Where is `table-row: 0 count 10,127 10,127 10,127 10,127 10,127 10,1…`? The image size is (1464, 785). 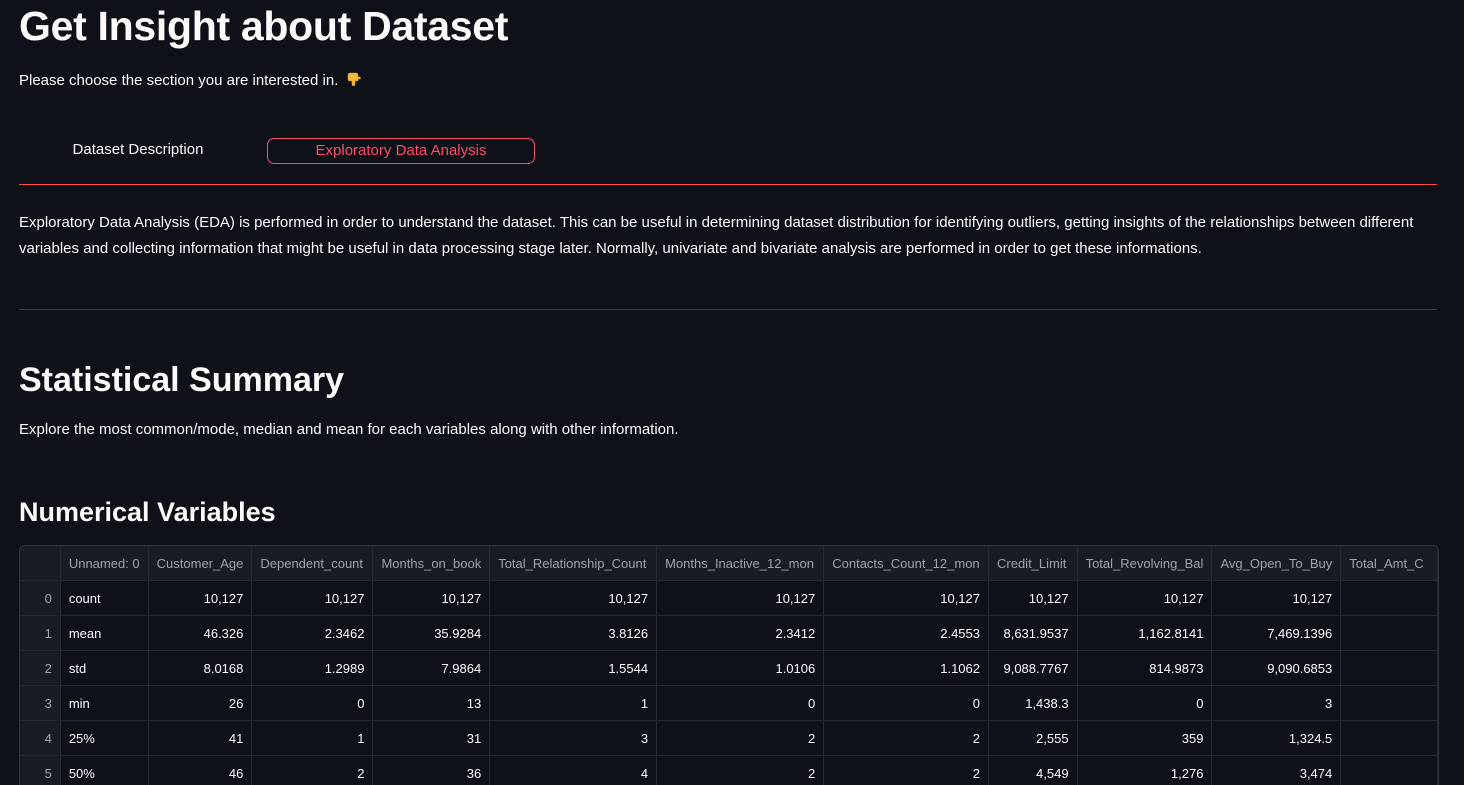 table-row: 0 count 10,127 10,127 10,127 10,127 10,127 10,1… is located at coordinates (729, 598).